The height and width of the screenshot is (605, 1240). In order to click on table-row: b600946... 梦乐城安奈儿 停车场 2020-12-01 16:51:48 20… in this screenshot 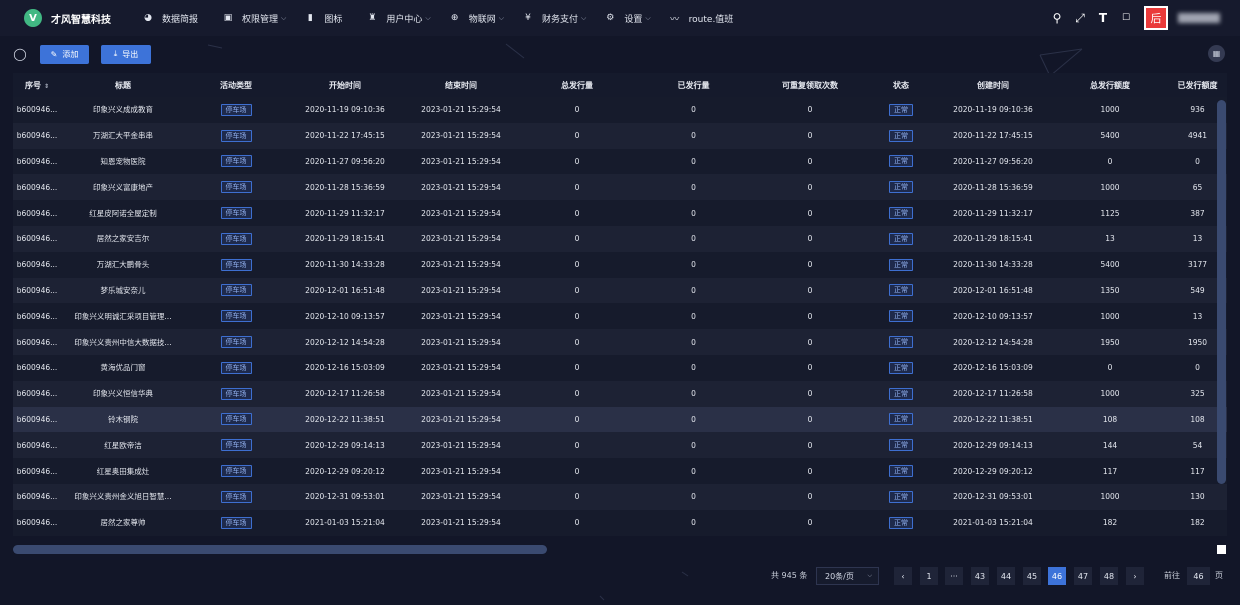, I will do `click(620, 290)`.